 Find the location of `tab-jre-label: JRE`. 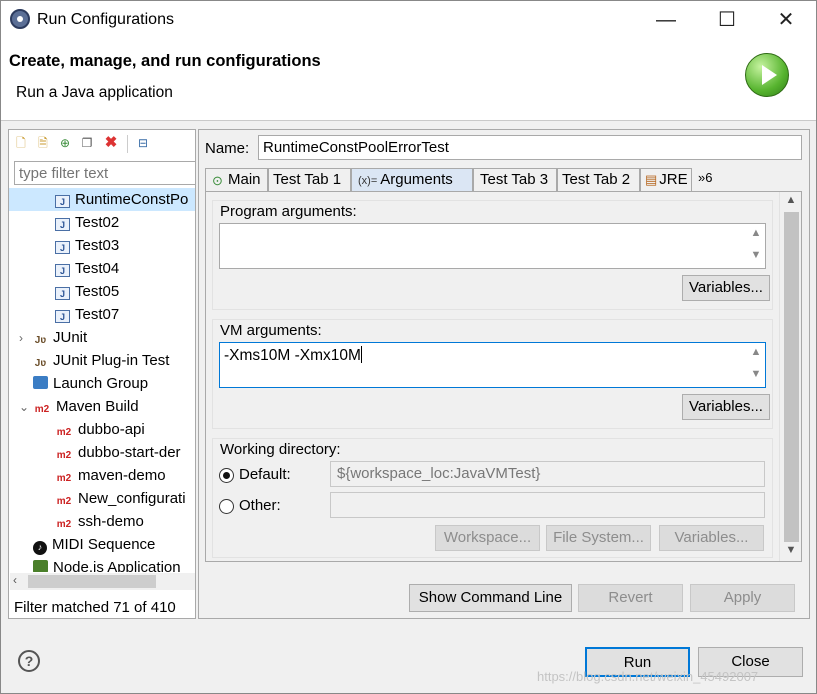

tab-jre-label: JRE is located at coordinates (673, 179).